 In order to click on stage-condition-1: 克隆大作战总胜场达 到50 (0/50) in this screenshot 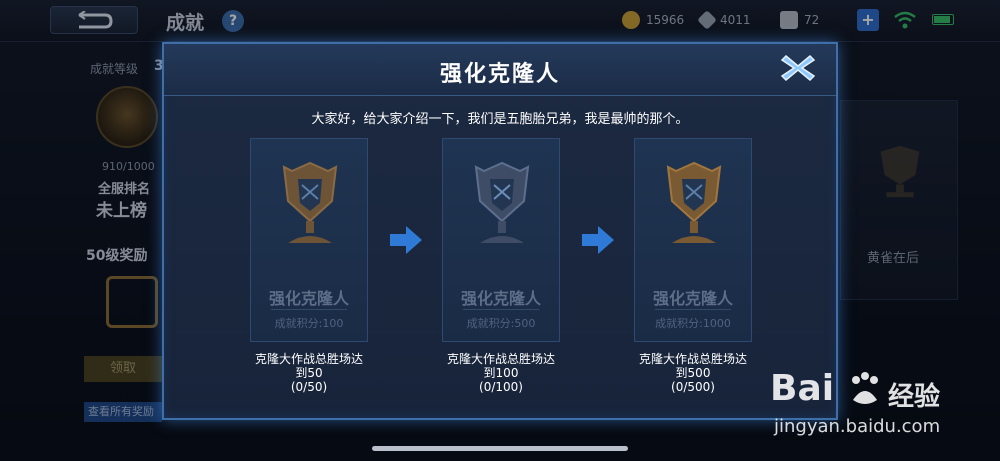, I will do `click(309, 373)`.